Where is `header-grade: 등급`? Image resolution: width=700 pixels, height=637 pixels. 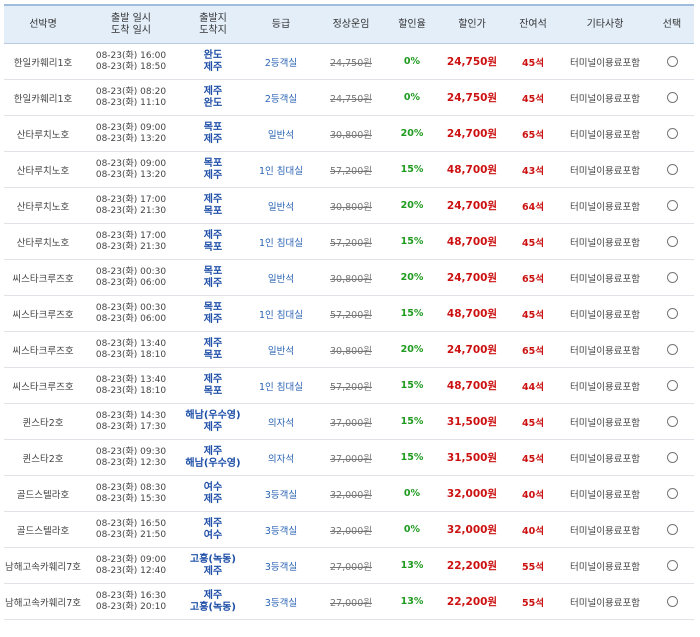
header-grade: 등급 is located at coordinates (281, 24).